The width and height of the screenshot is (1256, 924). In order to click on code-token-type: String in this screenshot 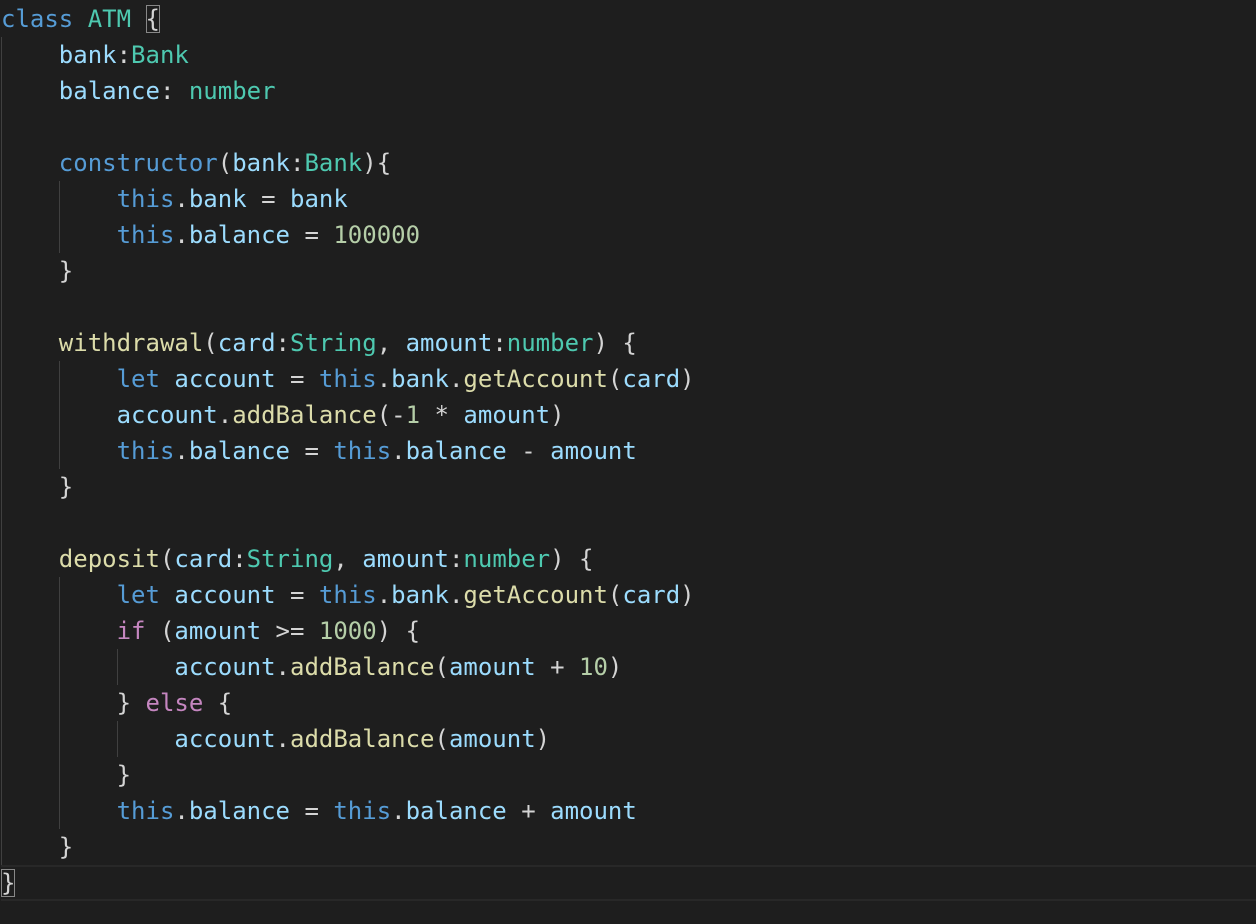, I will do `click(333, 343)`.